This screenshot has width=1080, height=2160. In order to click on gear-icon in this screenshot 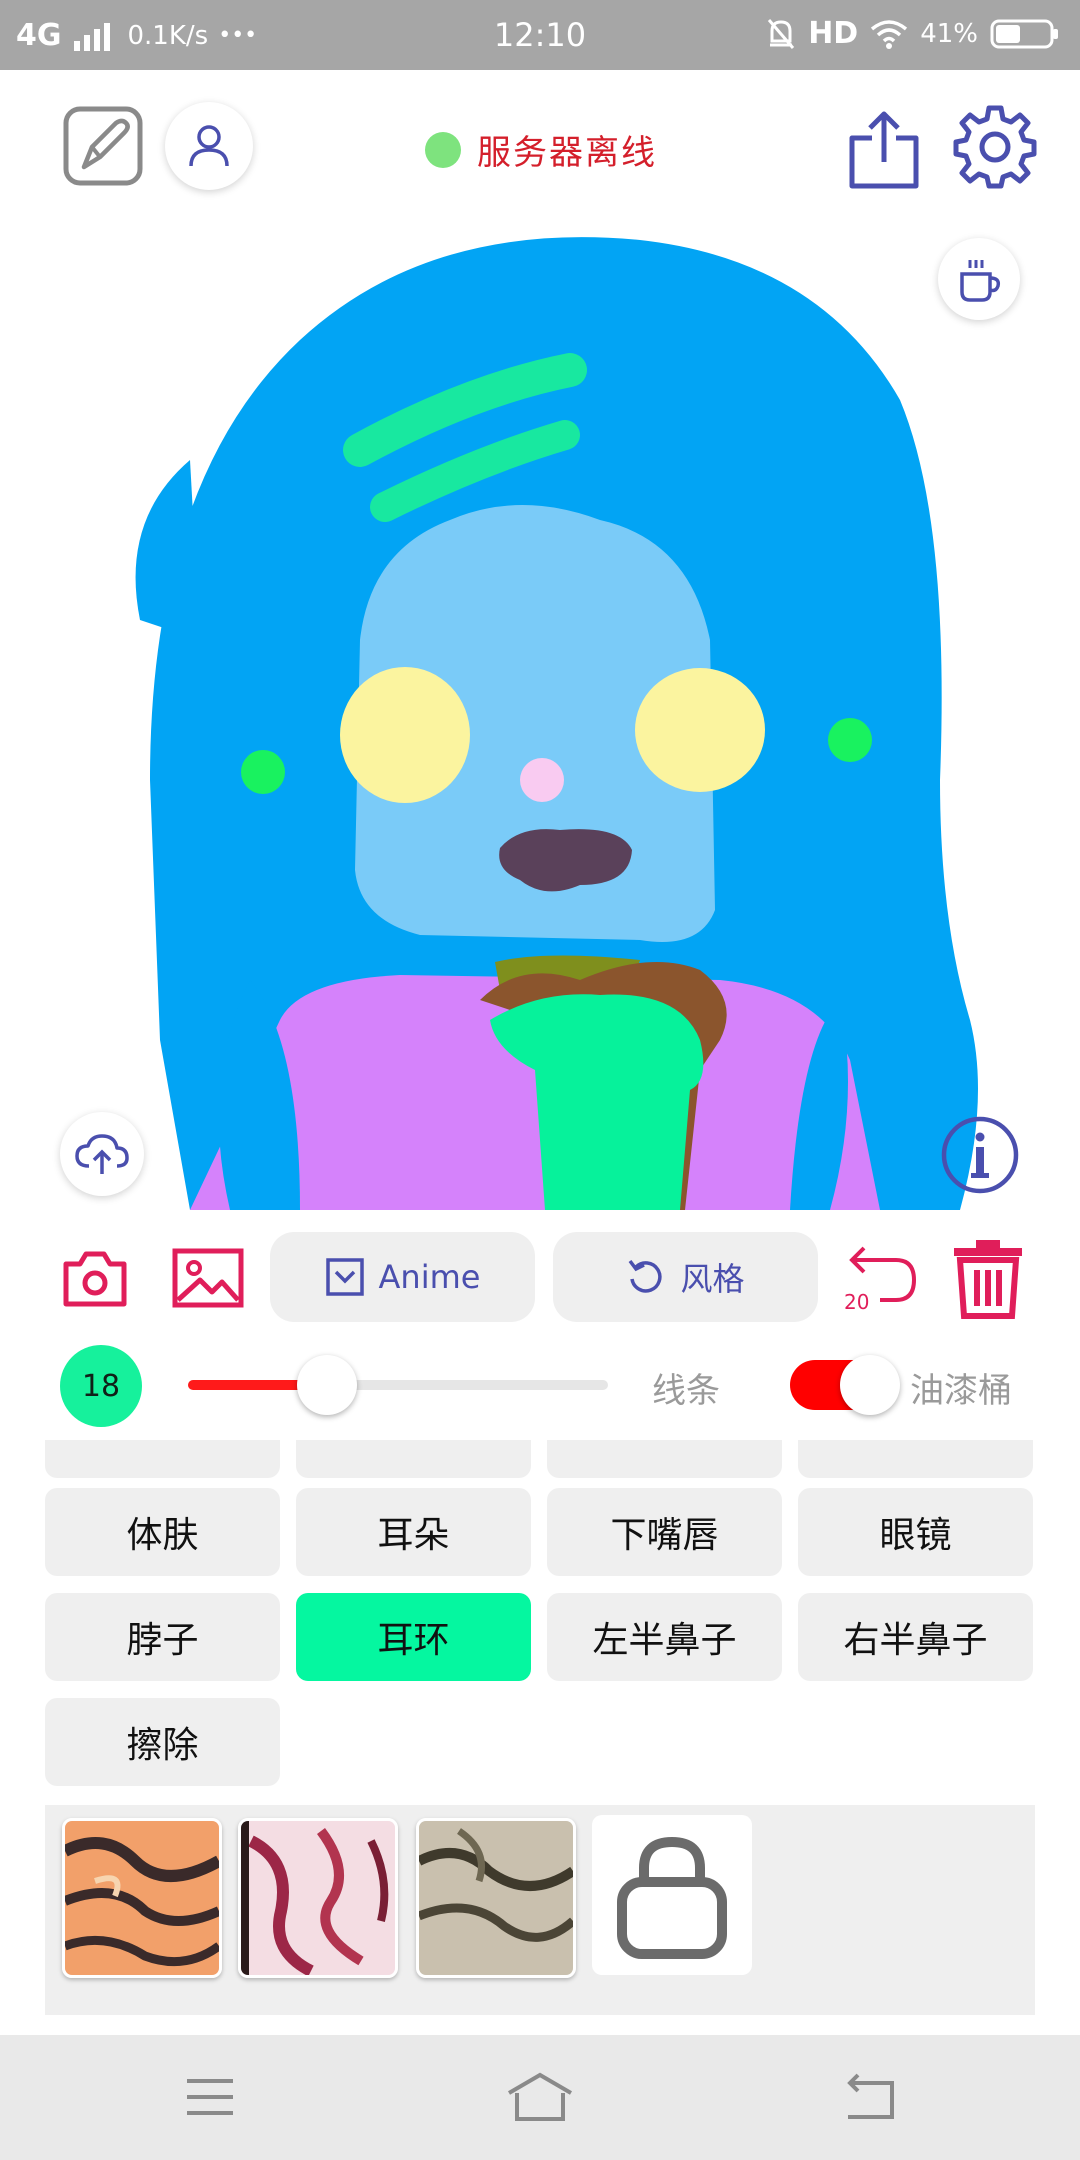, I will do `click(995, 147)`.